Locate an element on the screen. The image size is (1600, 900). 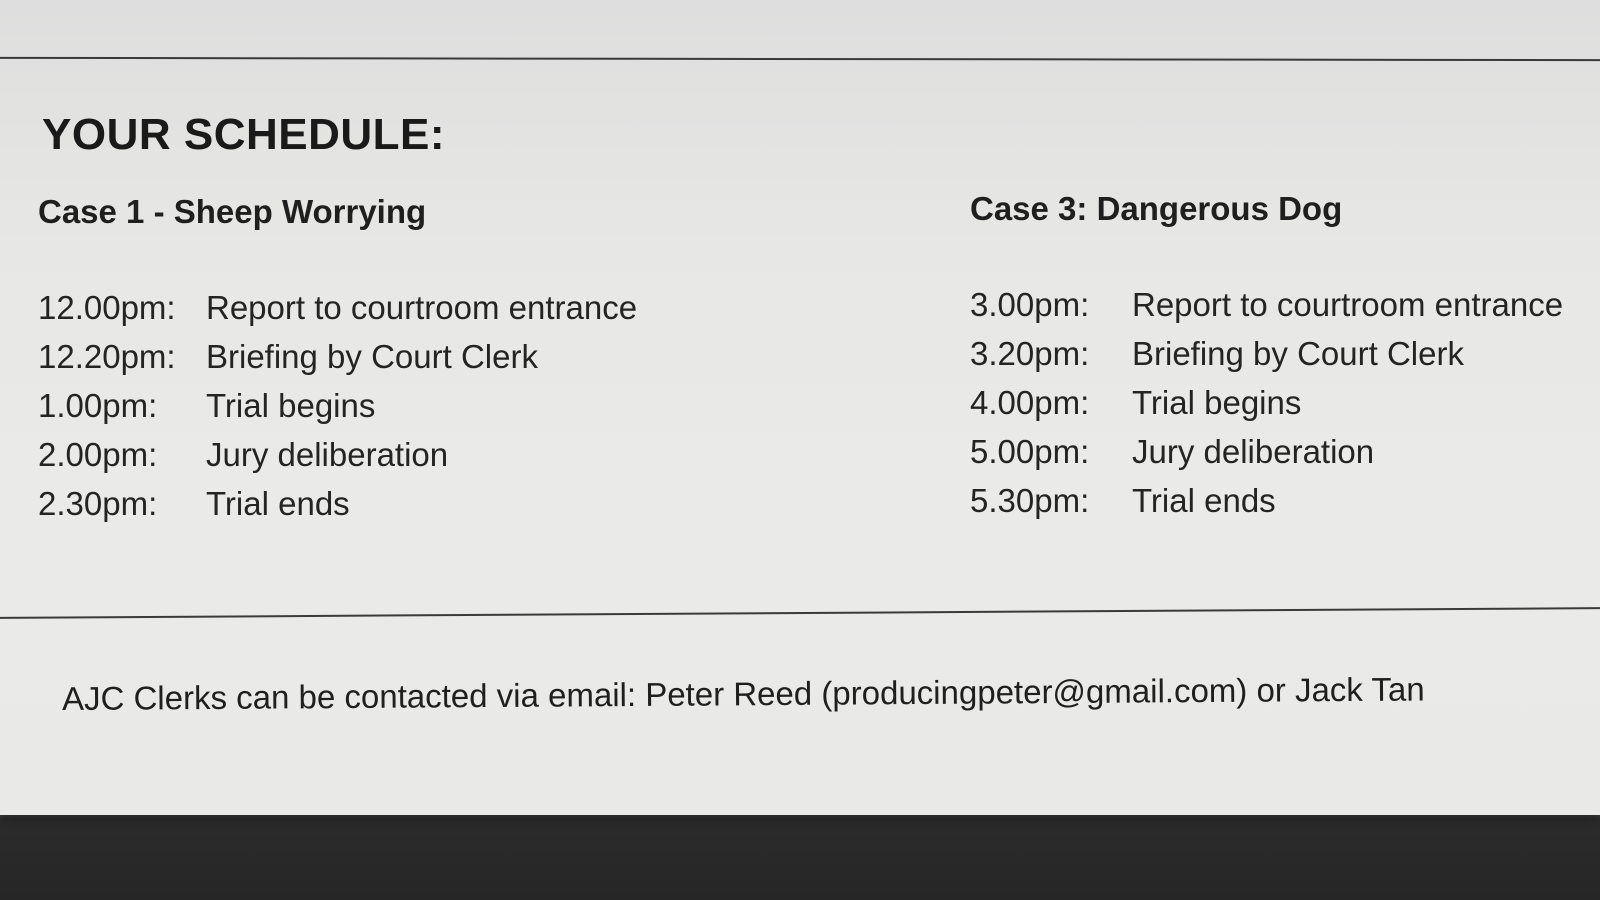
schedule-entry: 5.30pm: Trial ends is located at coordinates (1285, 500).